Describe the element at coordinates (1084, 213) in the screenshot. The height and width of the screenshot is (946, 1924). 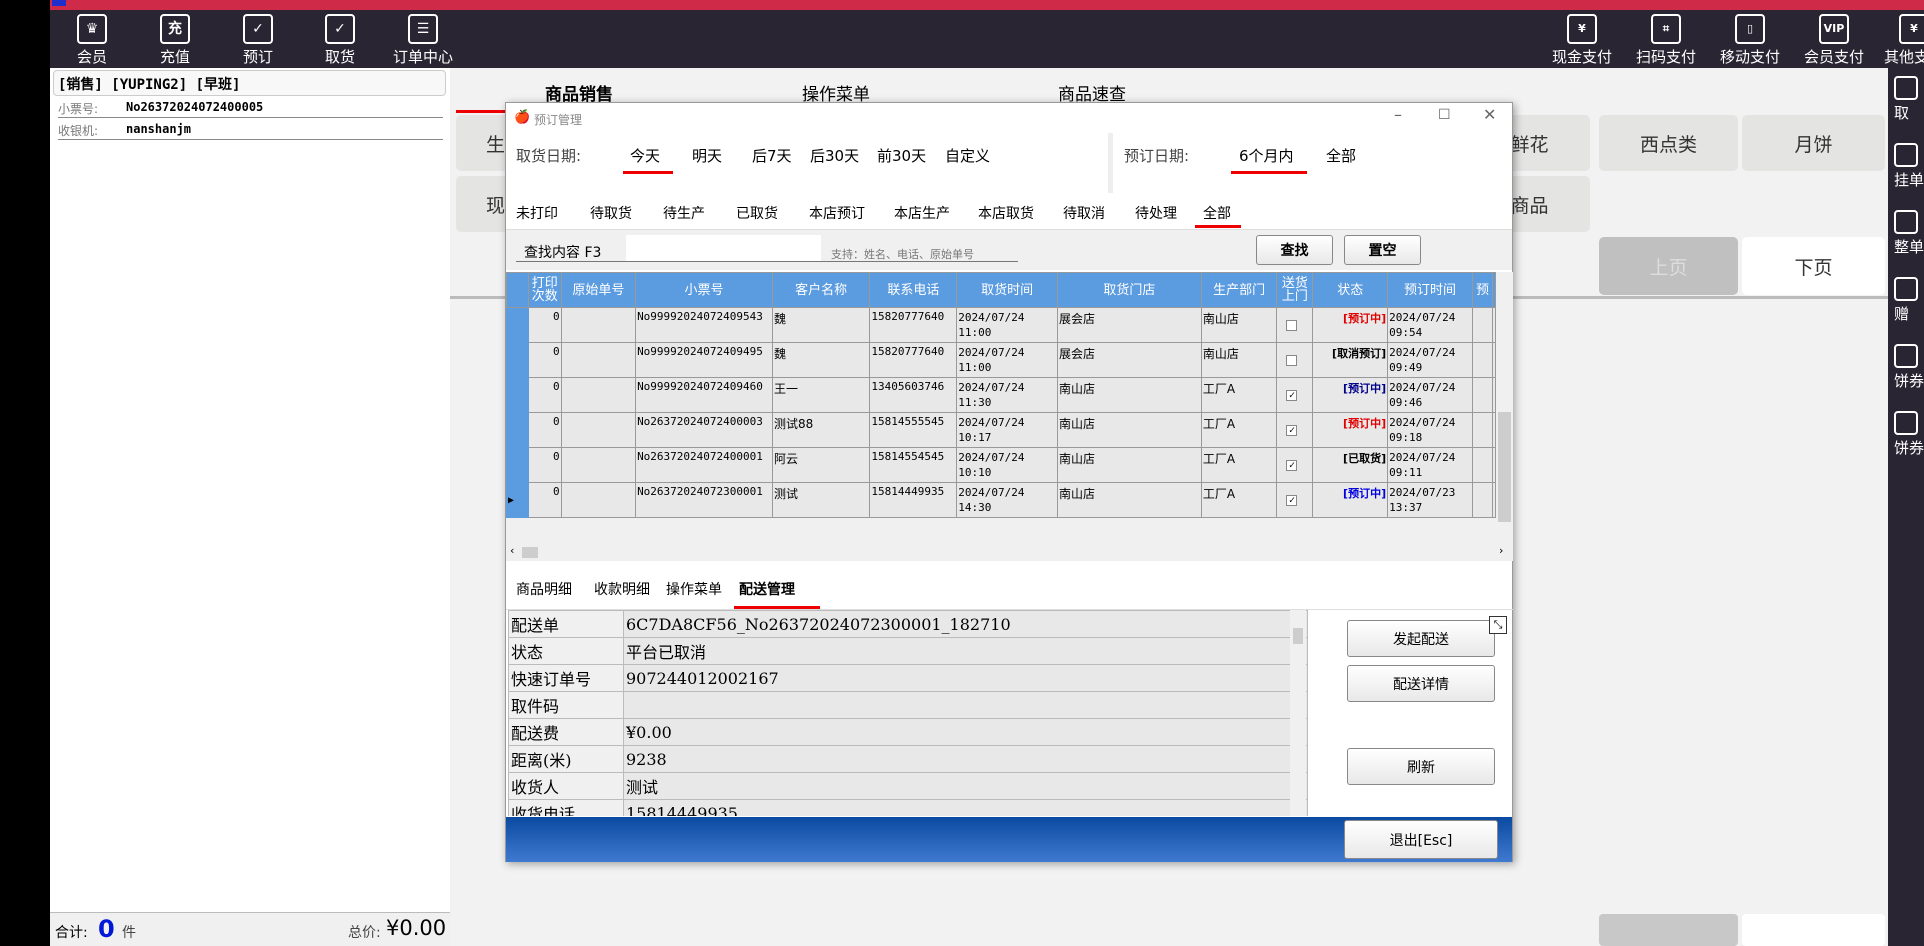
I see `status-tab: 待取消` at that location.